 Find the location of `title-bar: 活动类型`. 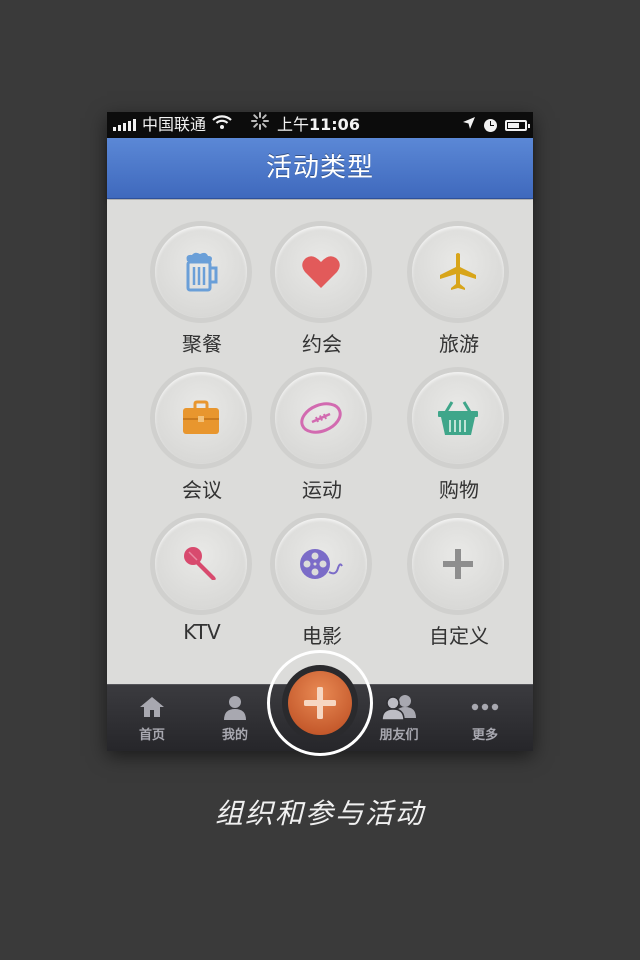

title-bar: 活动类型 is located at coordinates (320, 168).